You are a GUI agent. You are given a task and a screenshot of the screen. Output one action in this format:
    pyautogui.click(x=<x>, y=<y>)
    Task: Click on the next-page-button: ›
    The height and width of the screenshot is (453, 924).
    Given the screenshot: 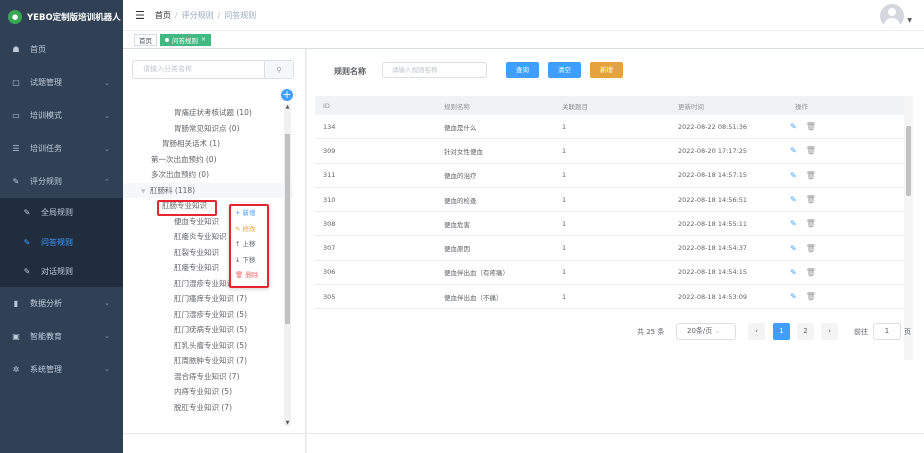 What is the action you would take?
    pyautogui.click(x=829, y=331)
    